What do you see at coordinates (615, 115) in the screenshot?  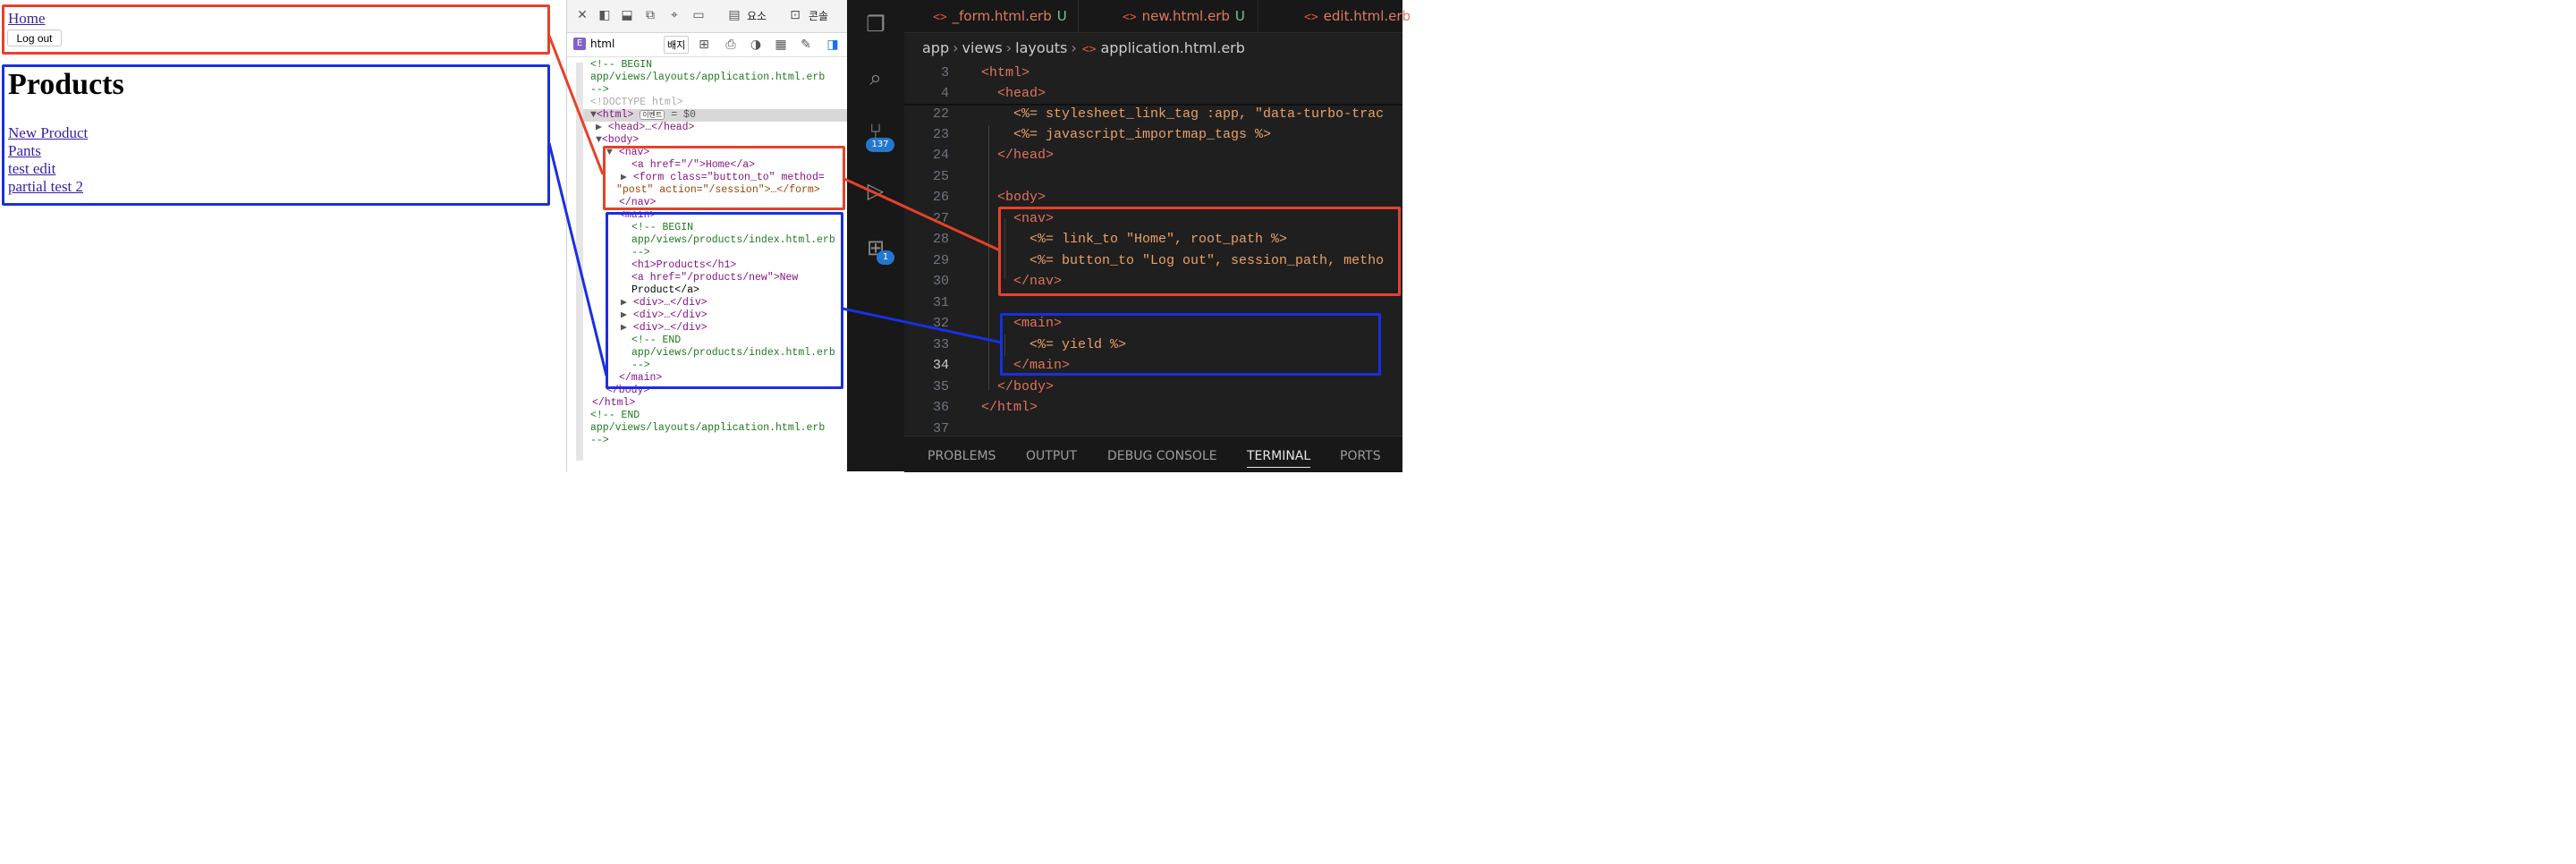 I see `node-text: <html>` at bounding box center [615, 115].